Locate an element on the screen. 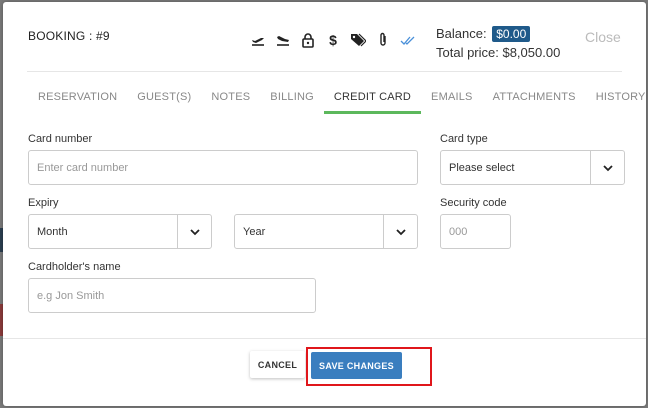 The image size is (648, 408). plane-arrival-icon is located at coordinates (283, 40).